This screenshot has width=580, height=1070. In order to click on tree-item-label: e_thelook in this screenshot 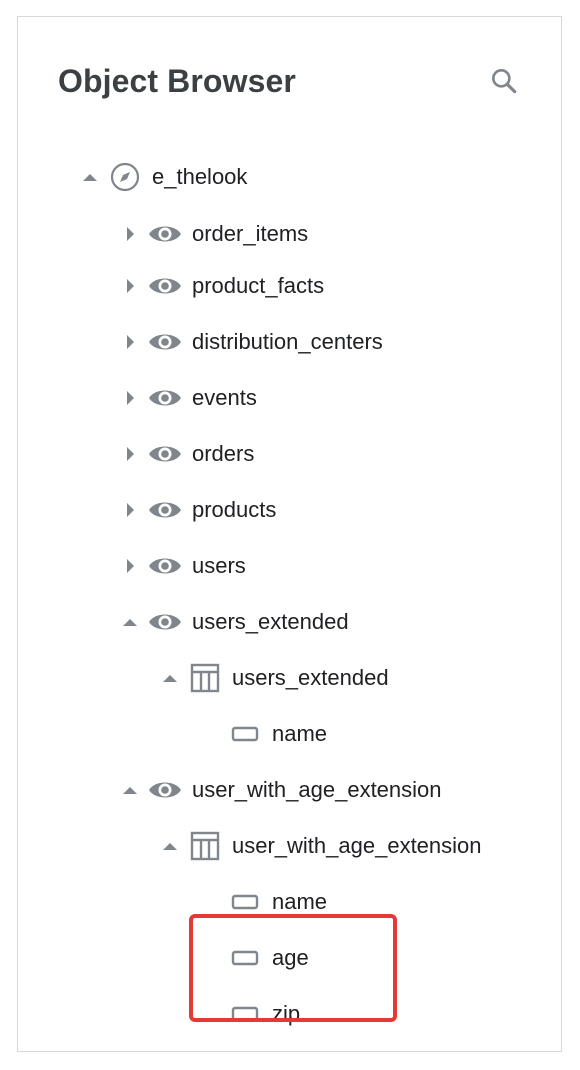, I will do `click(200, 176)`.